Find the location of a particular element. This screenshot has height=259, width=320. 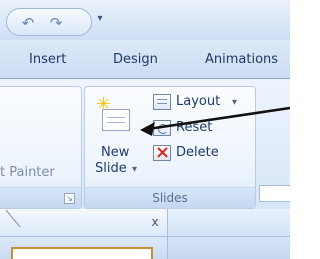

ribbon-tabs: Insert Design Animations is located at coordinates (145, 59).